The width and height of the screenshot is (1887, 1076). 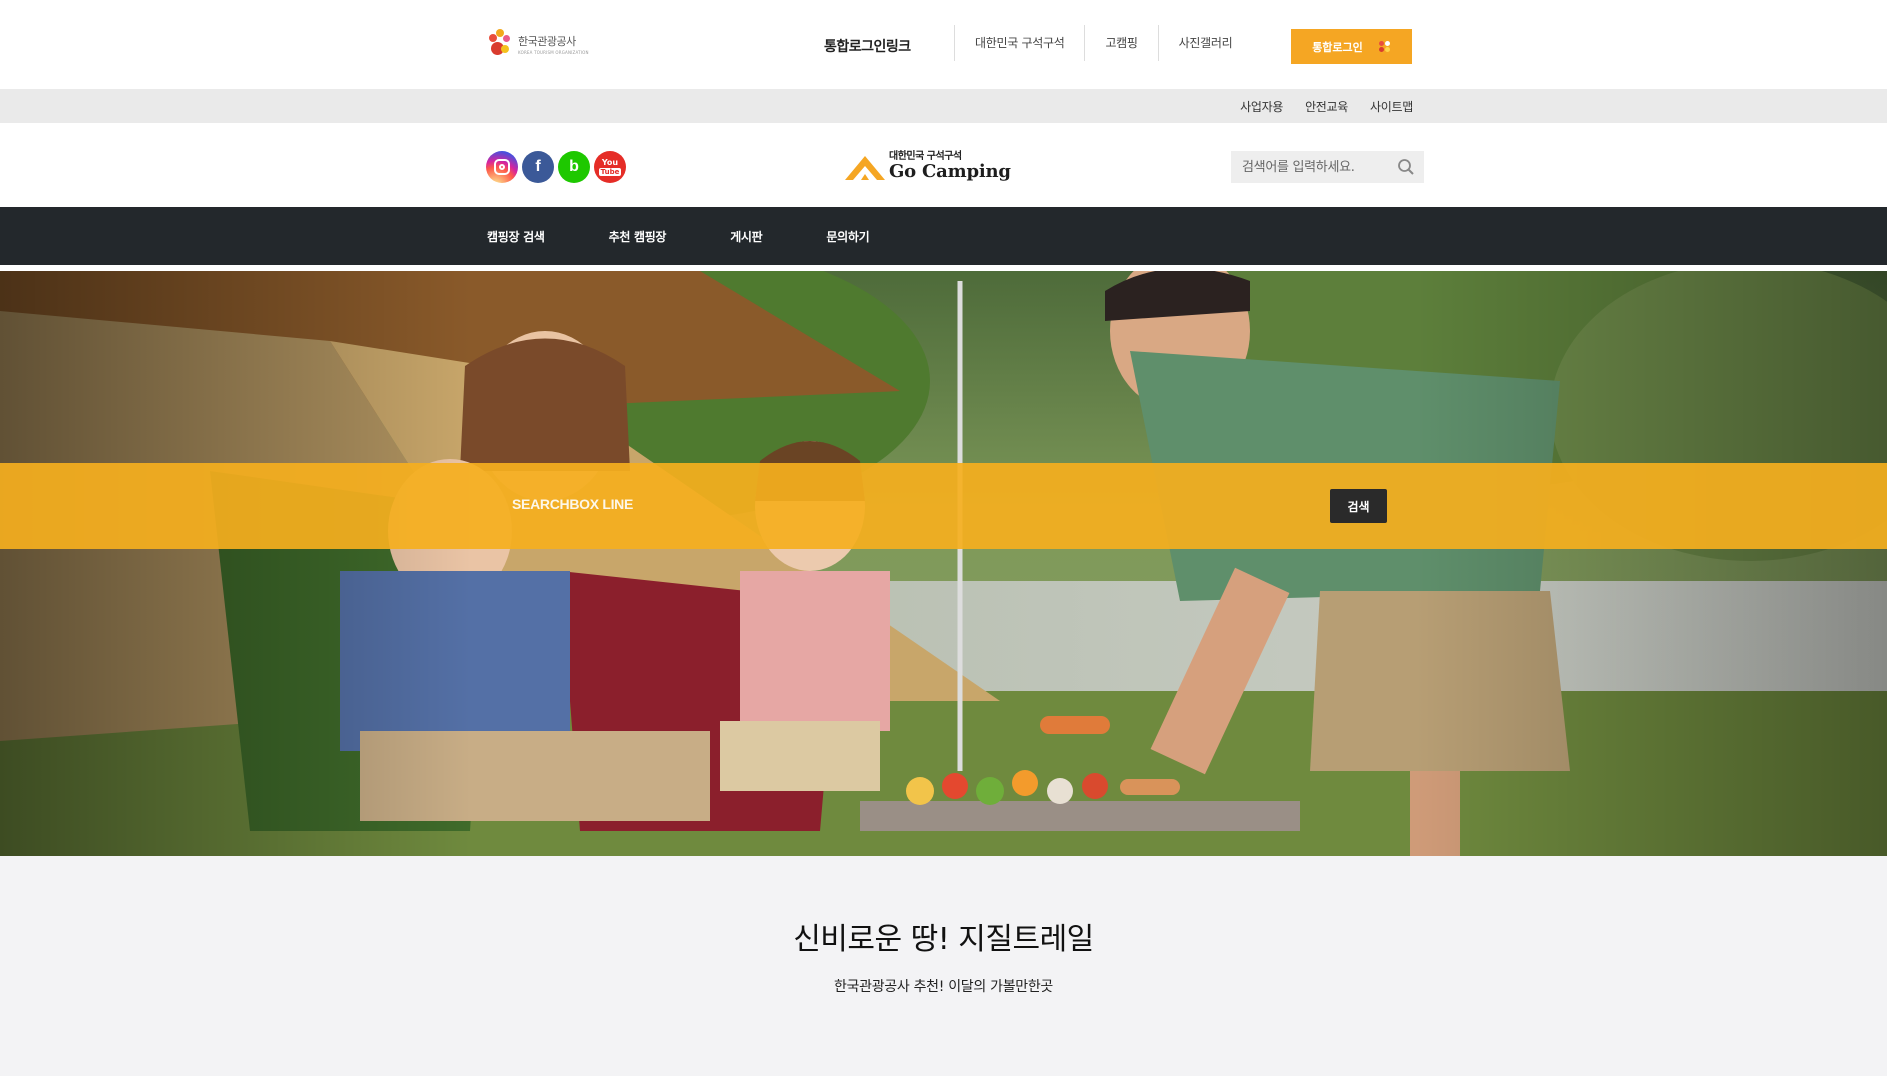 I want to click on search-input, so click(x=1311, y=167).